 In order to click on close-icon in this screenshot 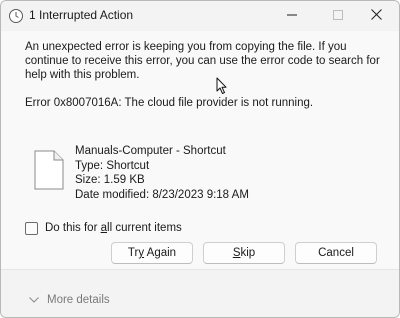, I will do `click(376, 16)`.